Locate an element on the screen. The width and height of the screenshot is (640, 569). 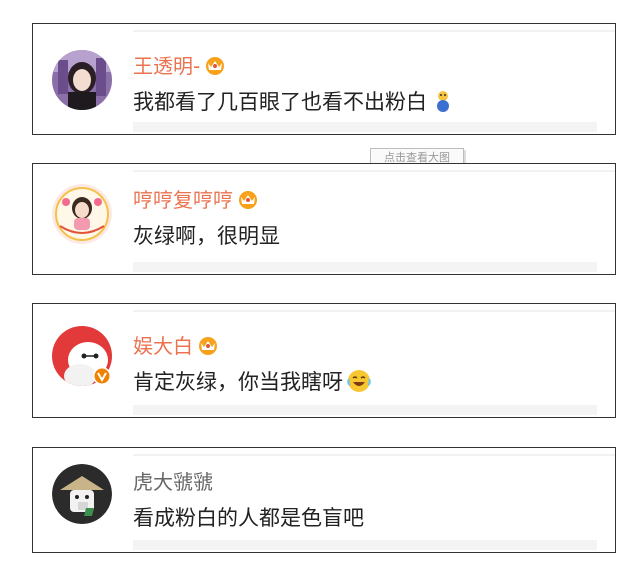
doge-figure-icon is located at coordinates (443, 101).